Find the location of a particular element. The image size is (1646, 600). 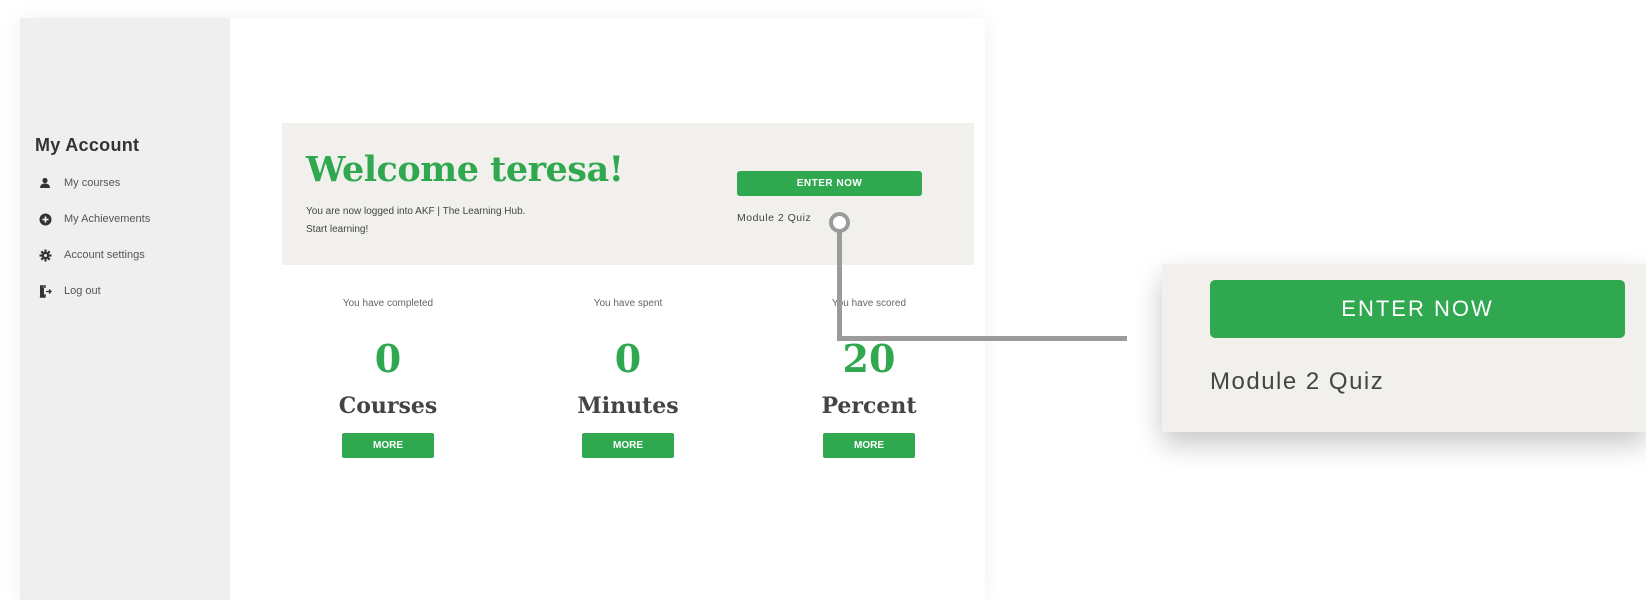

welcome-title: Welcome teresa! is located at coordinates (465, 169).